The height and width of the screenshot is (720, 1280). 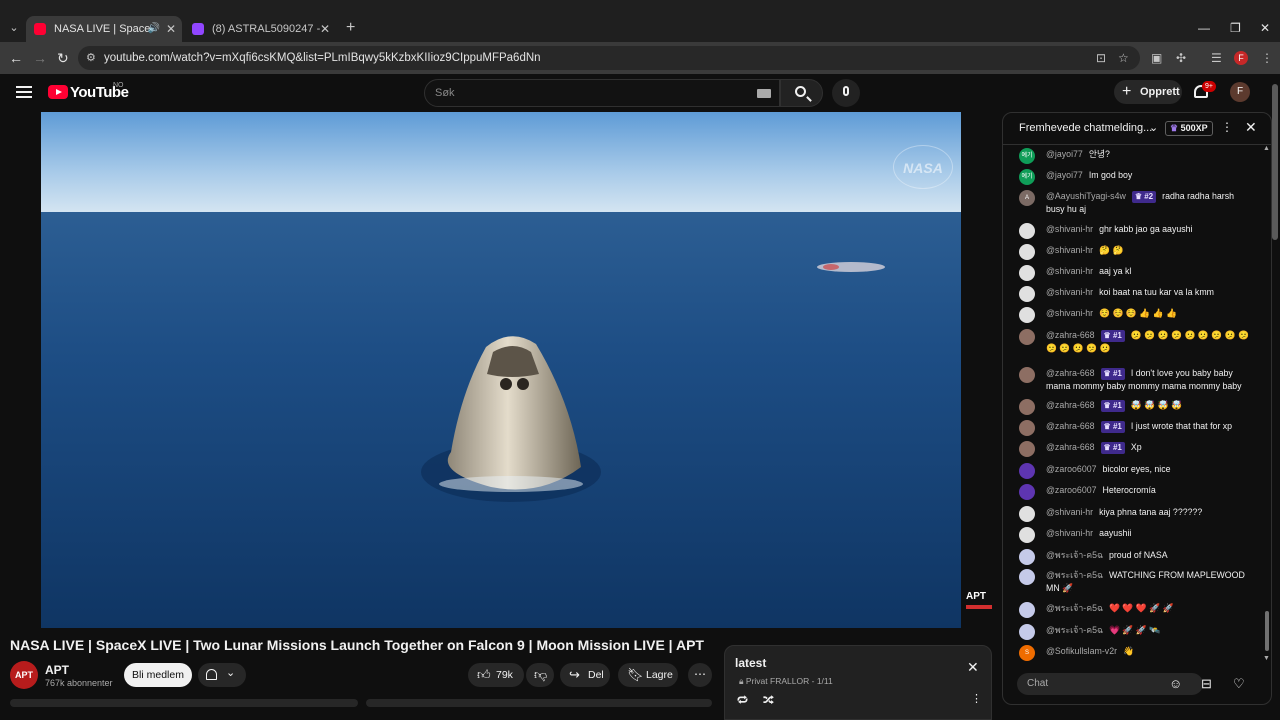 I want to click on chat-message: @พระเจ้า-ค5ฉ proud of NASA, so click(x=1135, y=557).